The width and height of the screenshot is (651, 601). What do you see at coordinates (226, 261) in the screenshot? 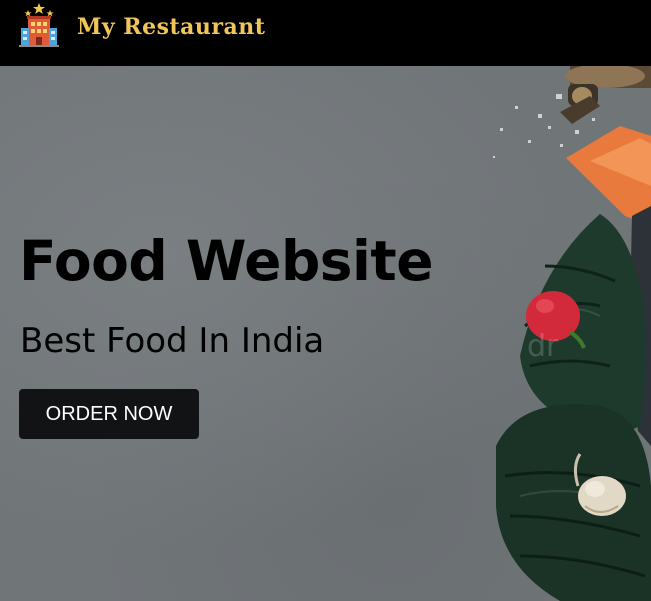
I see `hero-title: Food Website` at bounding box center [226, 261].